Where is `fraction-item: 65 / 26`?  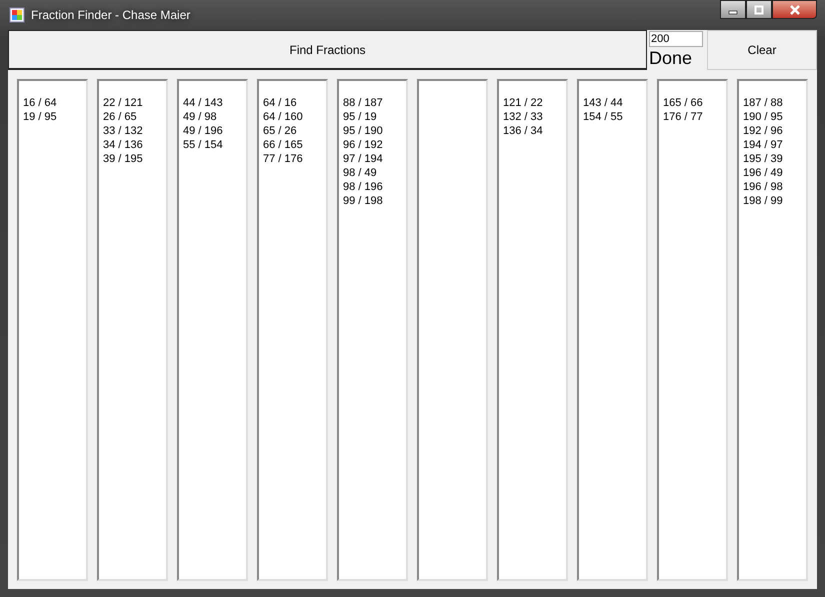
fraction-item: 65 / 26 is located at coordinates (294, 131).